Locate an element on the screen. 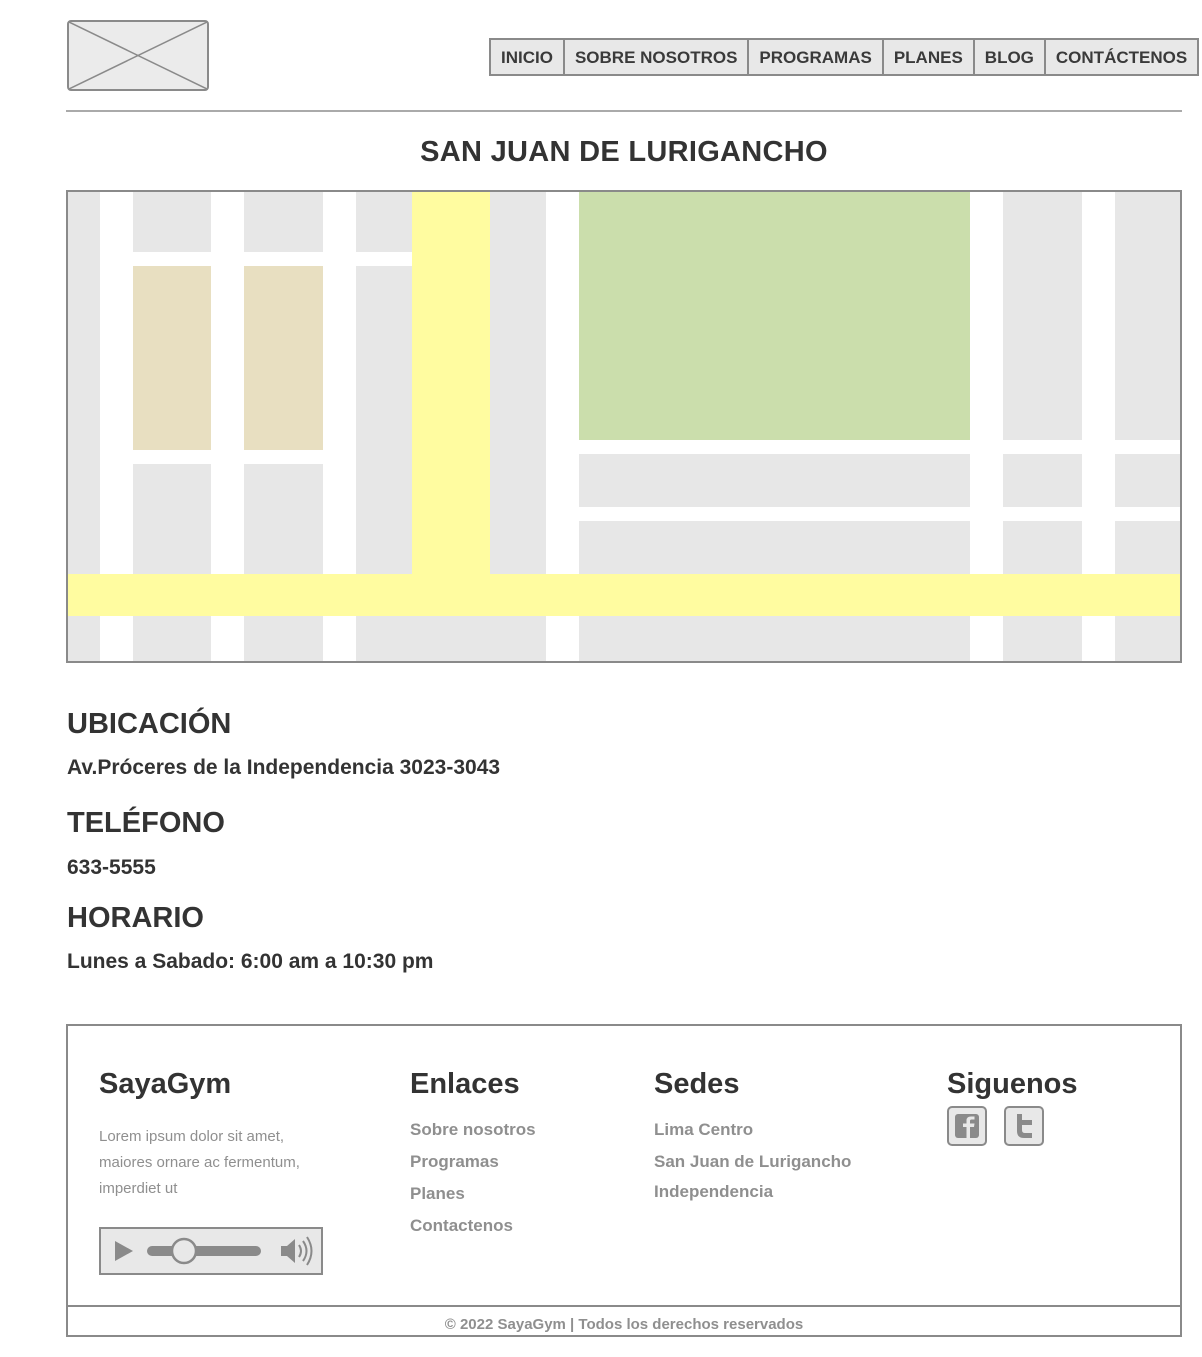 The height and width of the screenshot is (1357, 1202). hours-value: Lunes a Sabado: 6:00 am a 10:30 pm is located at coordinates (250, 961).